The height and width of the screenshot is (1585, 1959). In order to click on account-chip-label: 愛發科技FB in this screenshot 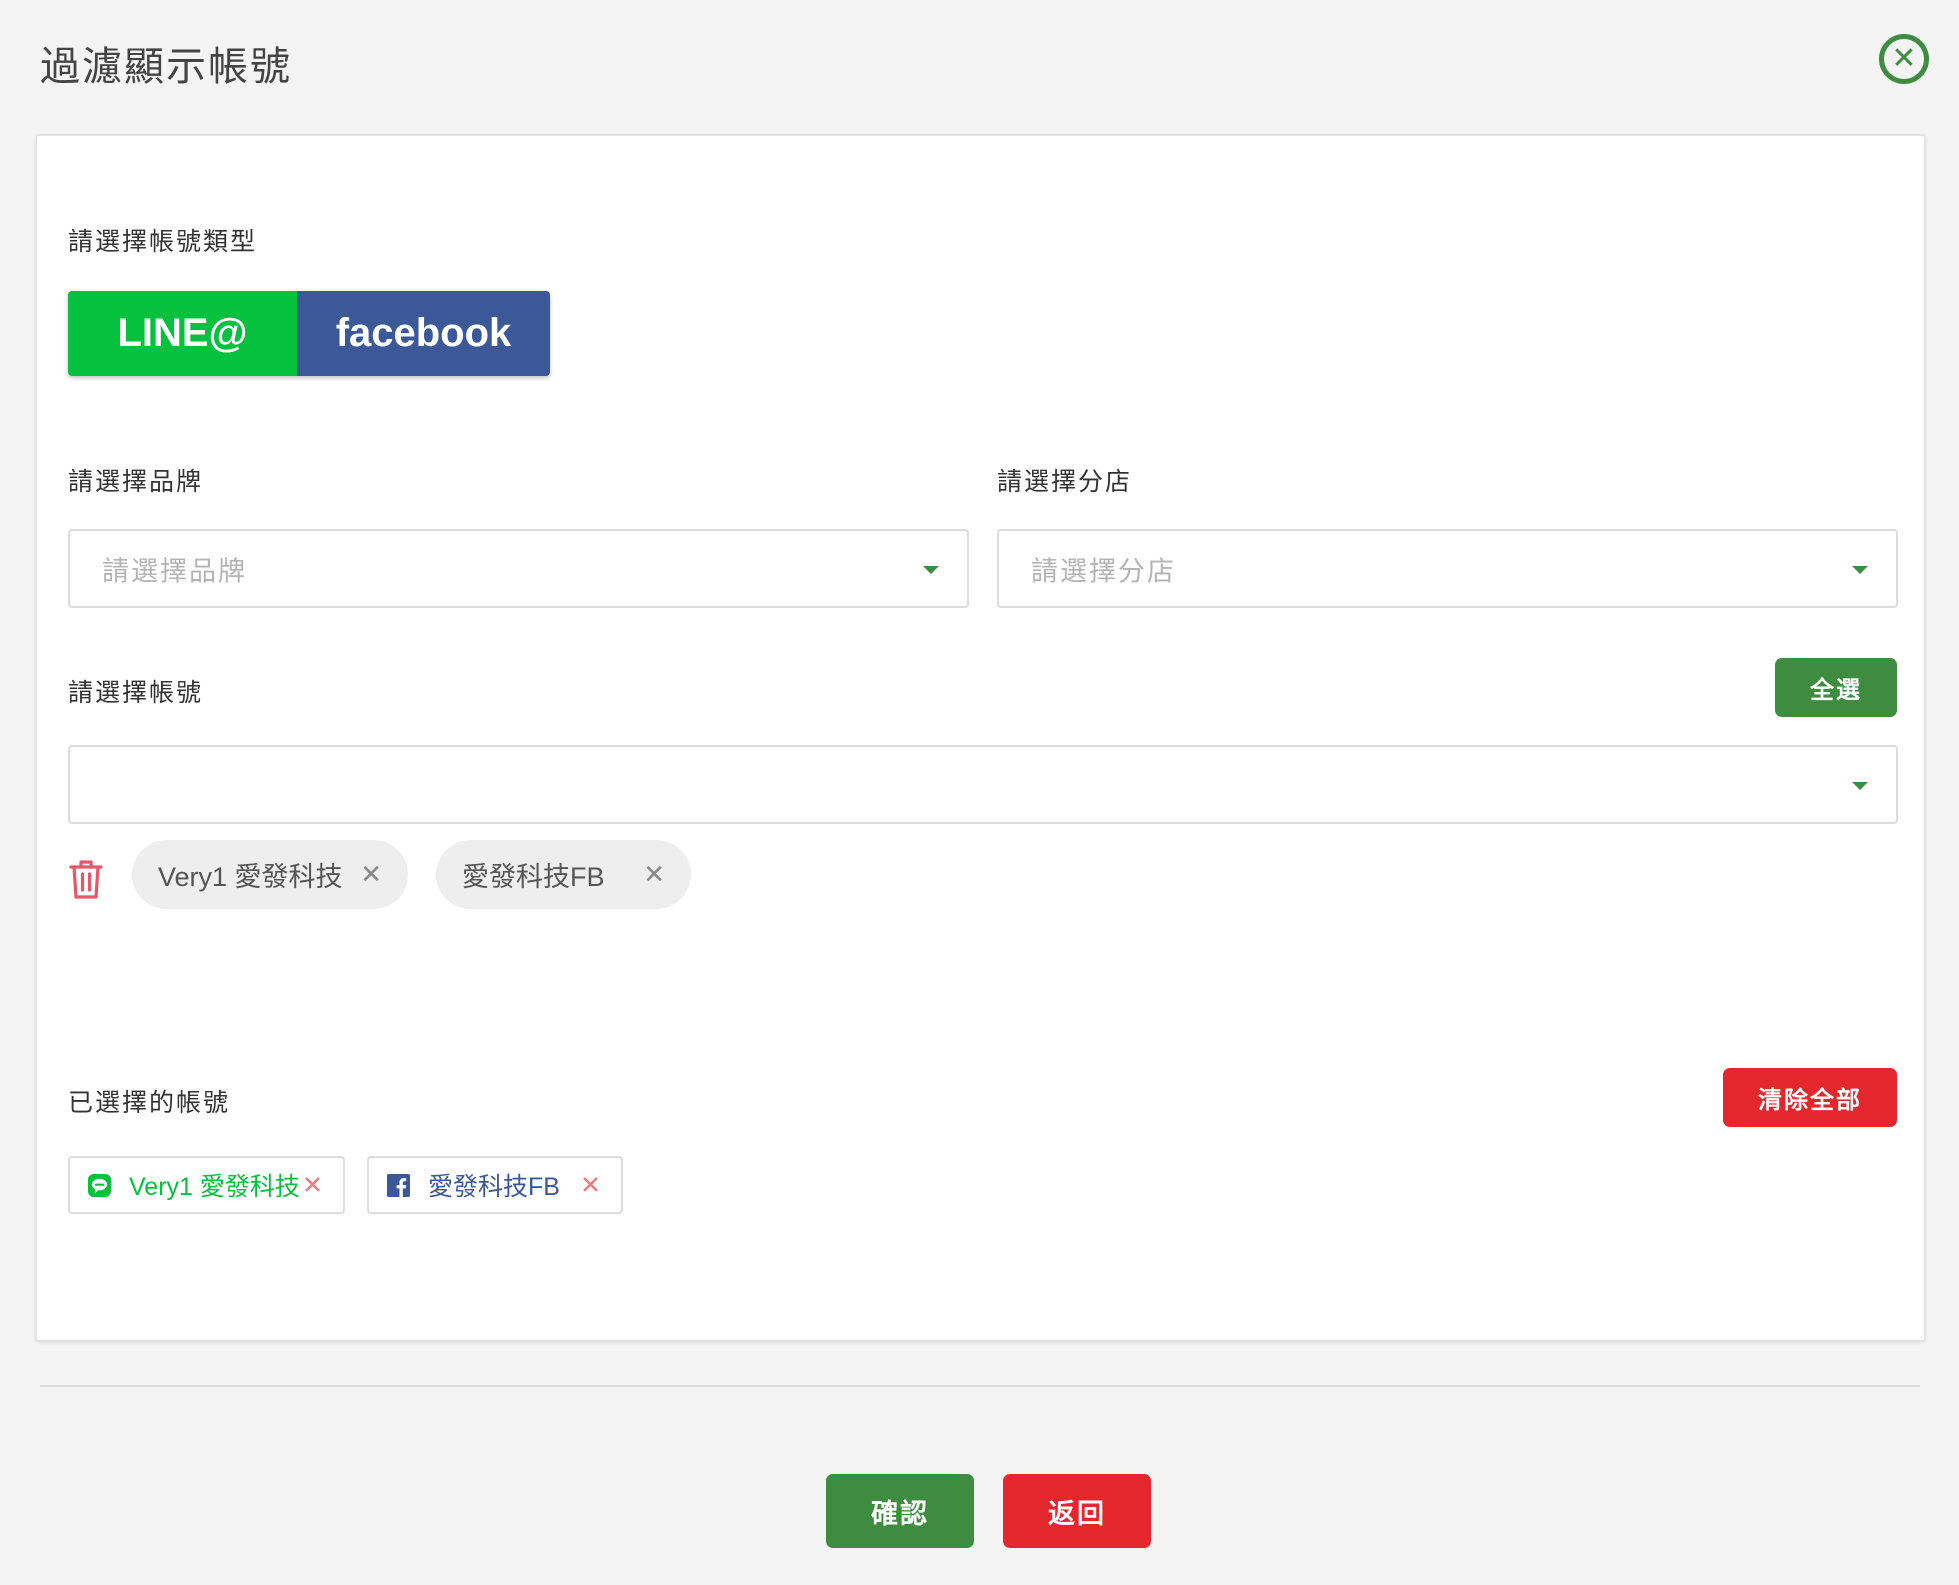, I will do `click(533, 877)`.